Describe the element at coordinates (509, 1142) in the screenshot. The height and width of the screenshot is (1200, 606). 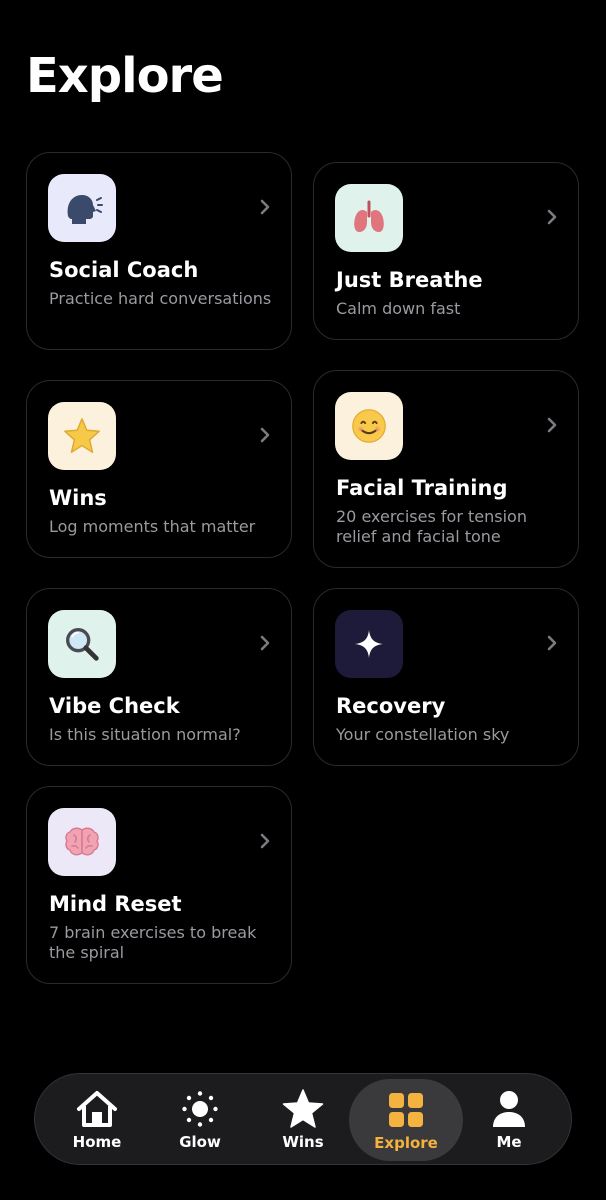
I see `tab-label: Me` at that location.